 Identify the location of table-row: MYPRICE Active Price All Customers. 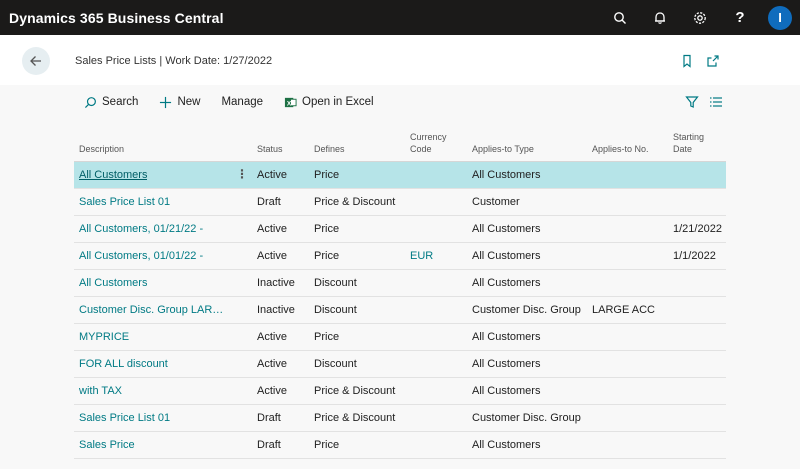
(400, 337).